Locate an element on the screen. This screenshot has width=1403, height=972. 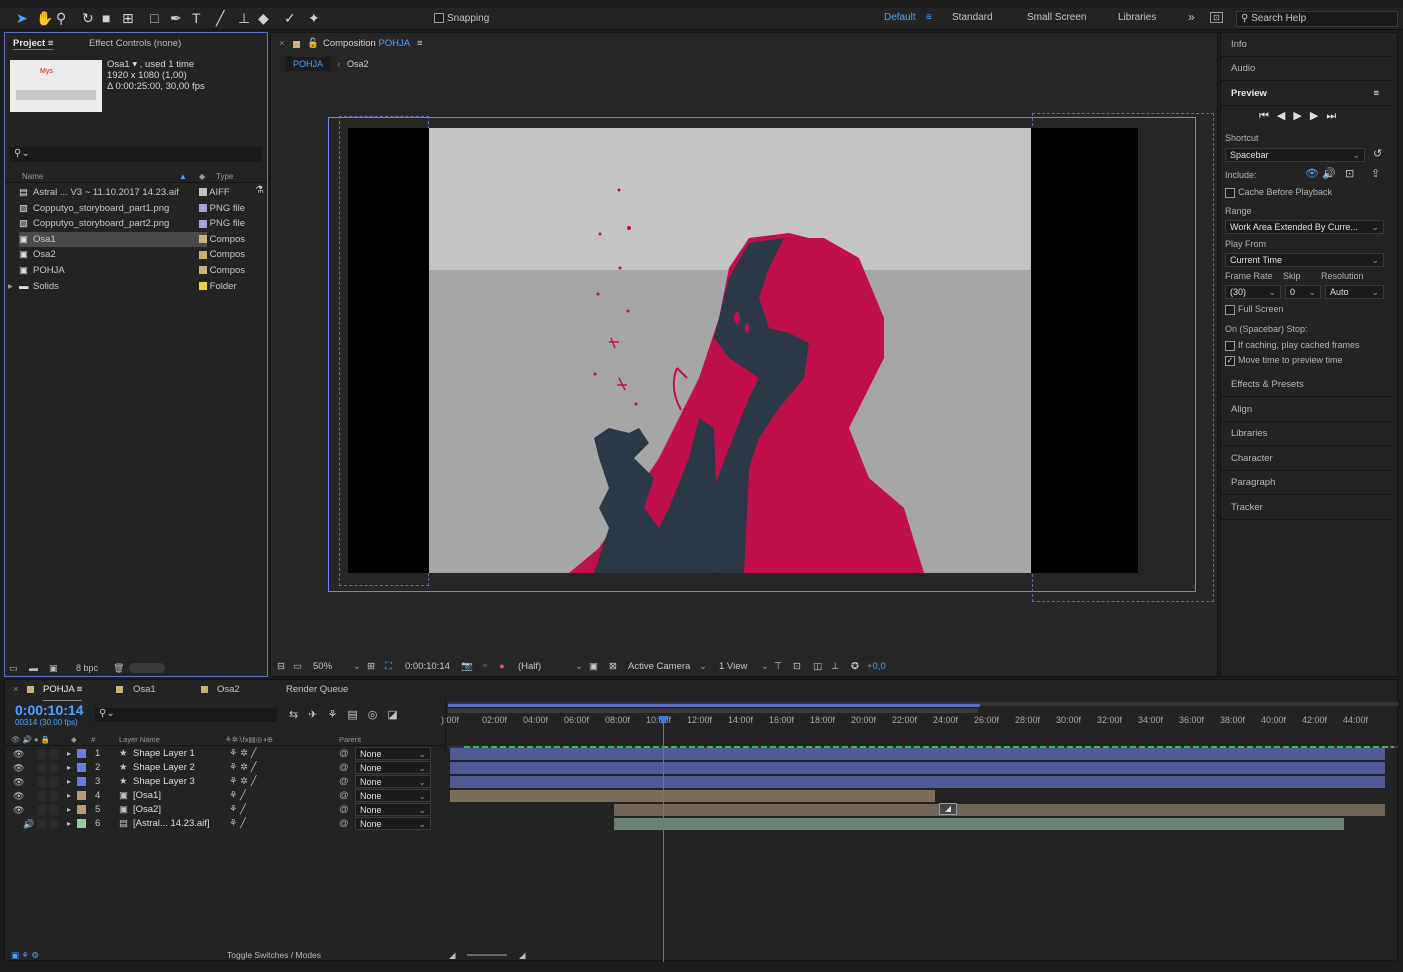
play-icon: ▶ is located at coordinates (1301, 116).